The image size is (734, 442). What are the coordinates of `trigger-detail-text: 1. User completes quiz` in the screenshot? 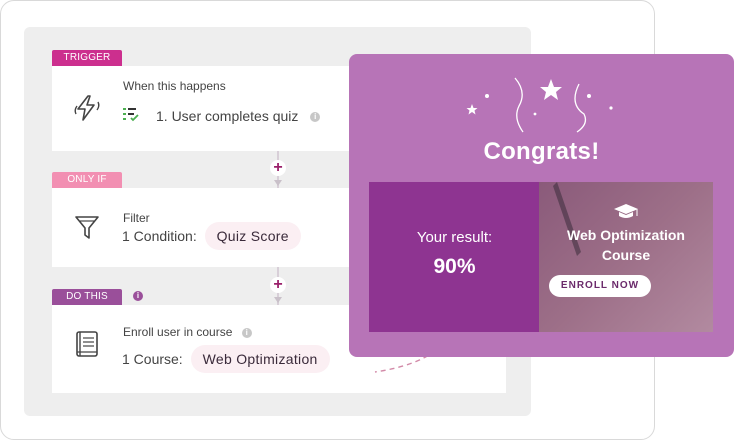 It's located at (227, 116).